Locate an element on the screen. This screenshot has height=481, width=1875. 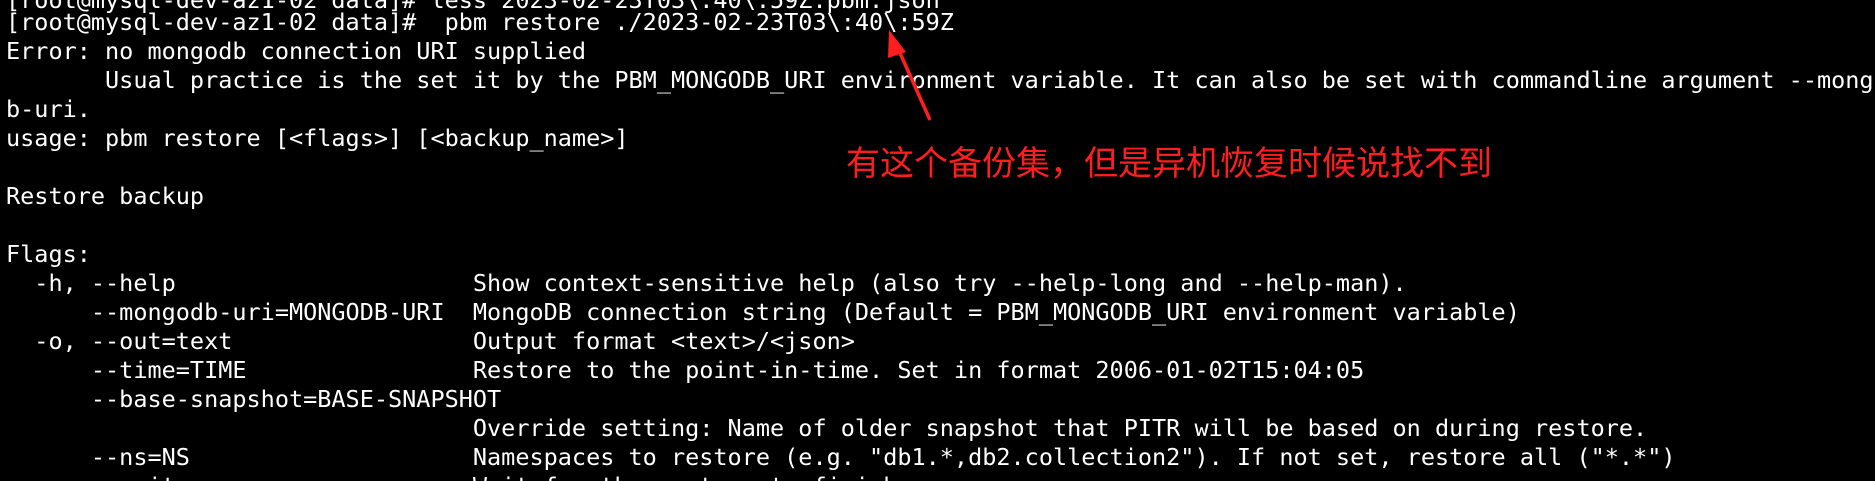
annotation-note: 有这个备份集，但是异机恢复时候说找不到 is located at coordinates (1169, 164).